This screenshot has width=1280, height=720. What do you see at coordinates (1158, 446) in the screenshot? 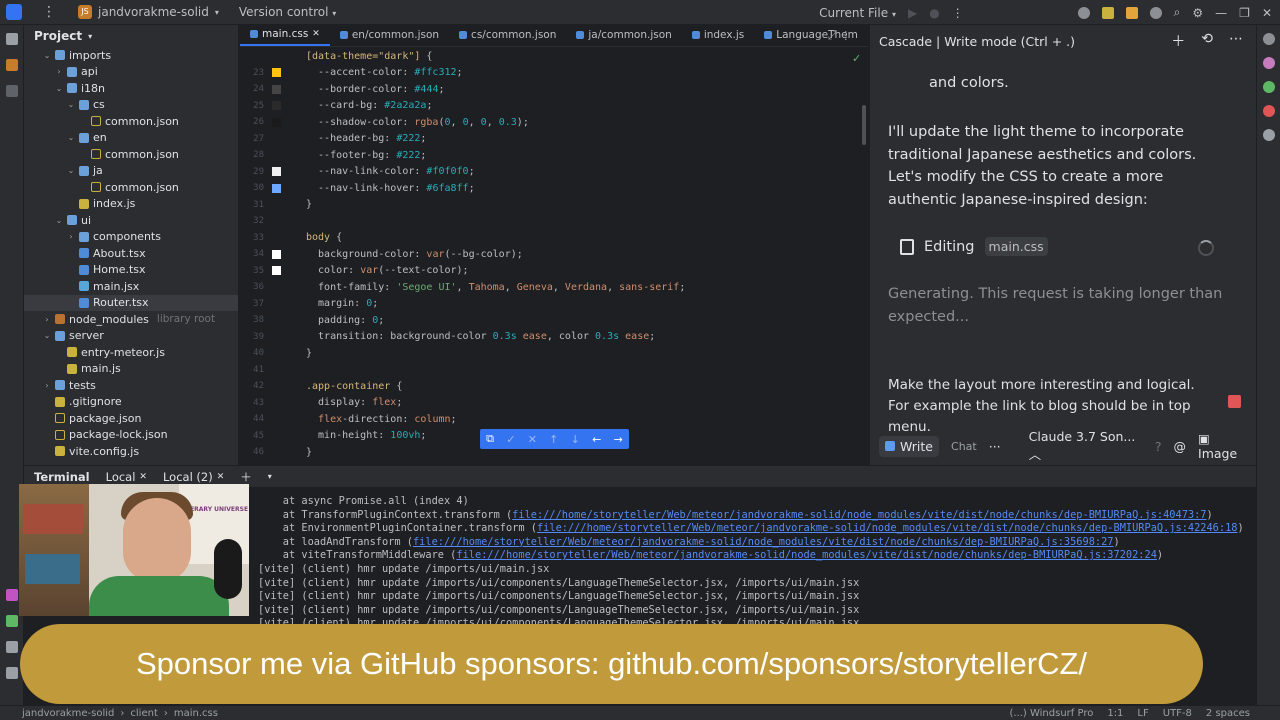
I see `help-icon: ?` at bounding box center [1158, 446].